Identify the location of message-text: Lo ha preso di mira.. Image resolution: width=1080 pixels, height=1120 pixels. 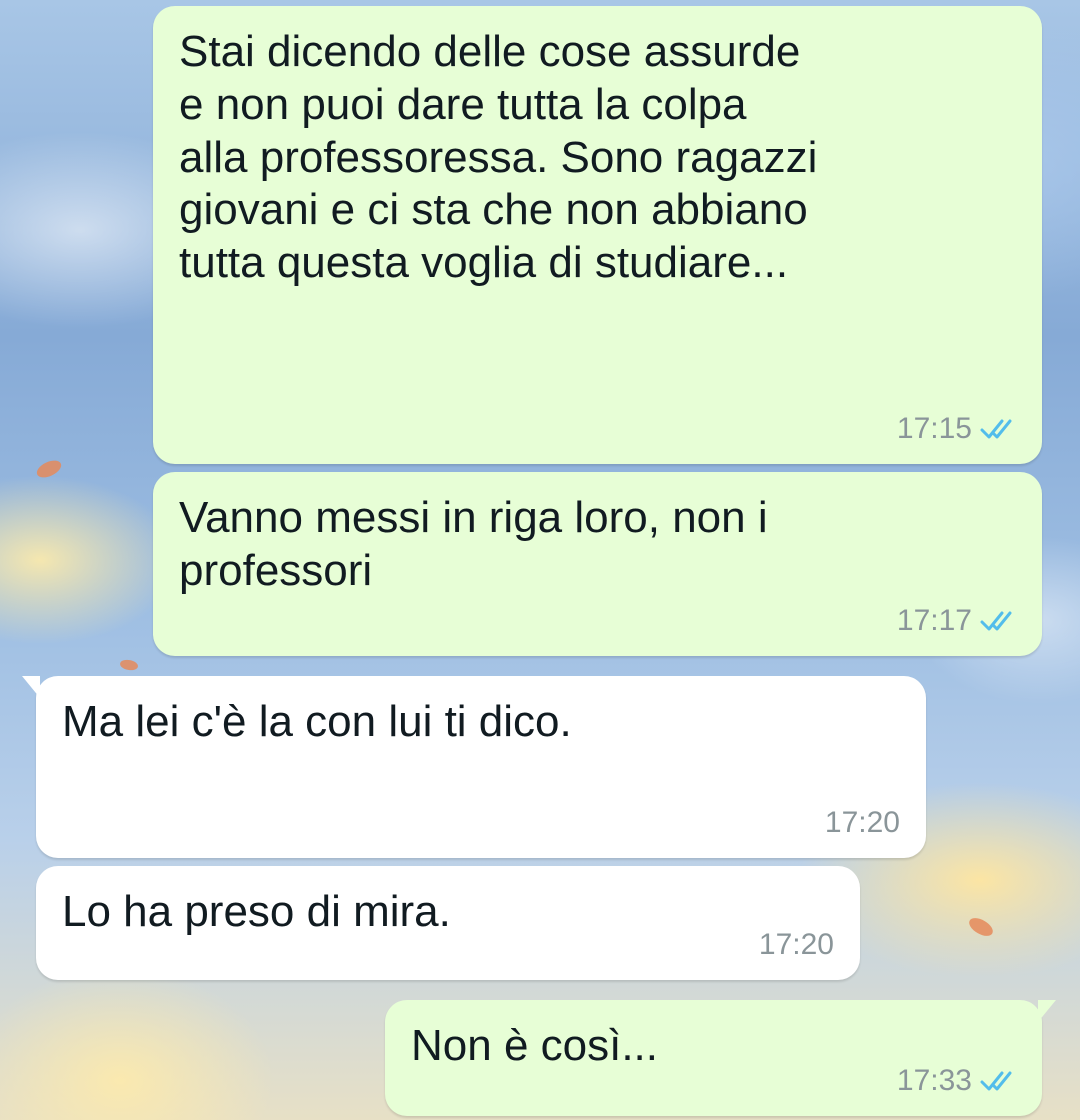
(256, 911).